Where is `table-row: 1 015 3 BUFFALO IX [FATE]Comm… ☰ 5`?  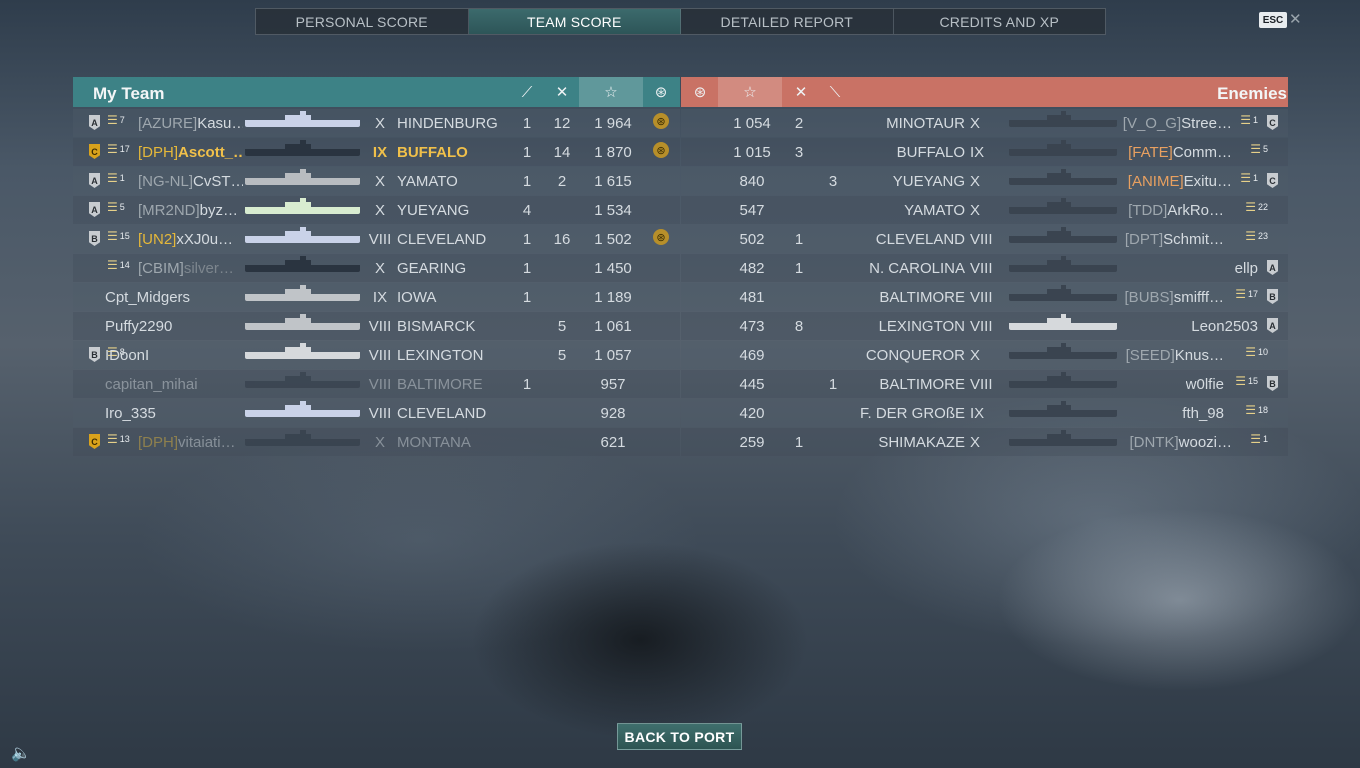 table-row: 1 015 3 BUFFALO IX [FATE]Comm… ☰ 5 is located at coordinates (984, 152).